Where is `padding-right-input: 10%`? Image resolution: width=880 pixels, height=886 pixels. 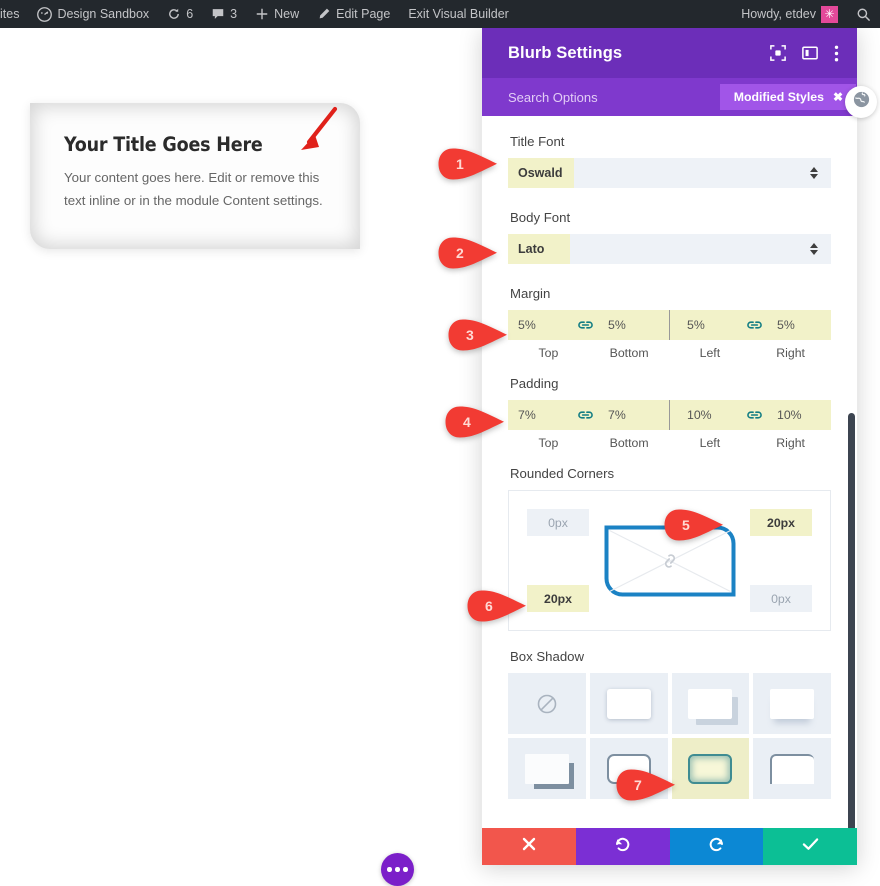 padding-right-input: 10% is located at coordinates (799, 415).